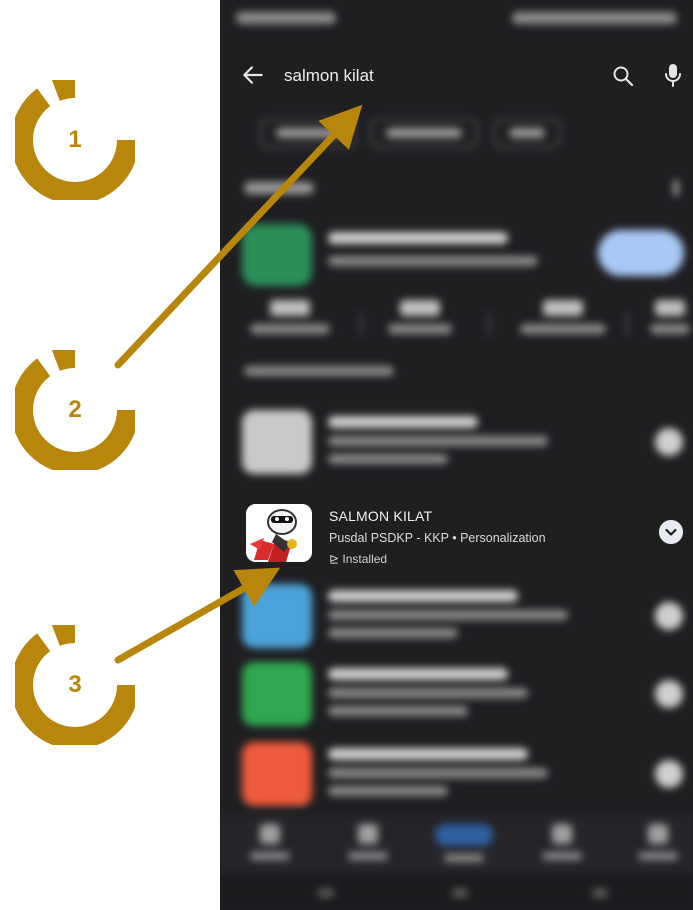 The width and height of the screenshot is (693, 910). I want to click on nav-search, so click(464, 848).